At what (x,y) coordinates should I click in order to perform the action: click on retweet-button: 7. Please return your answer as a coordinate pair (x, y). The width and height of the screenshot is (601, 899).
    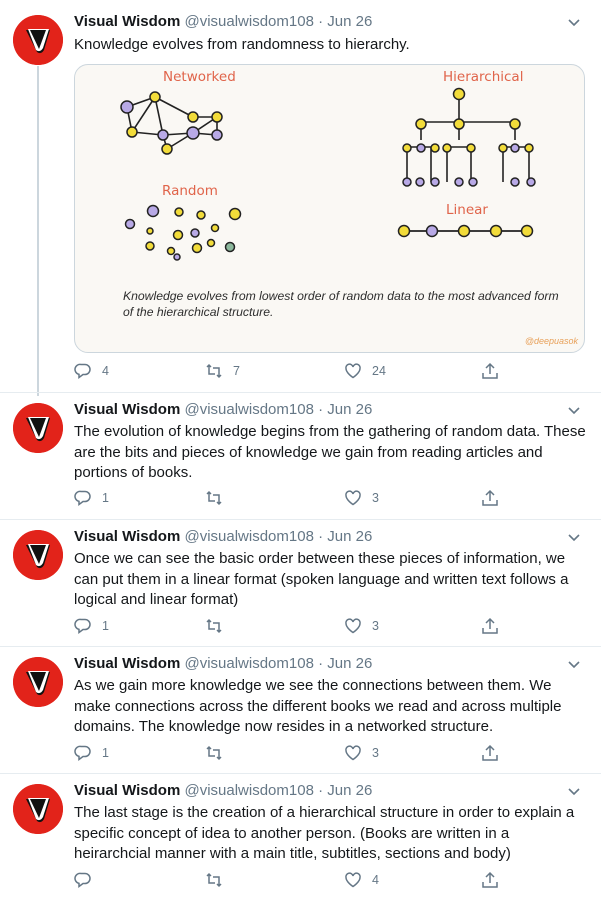
    Looking at the image, I should click on (222, 371).